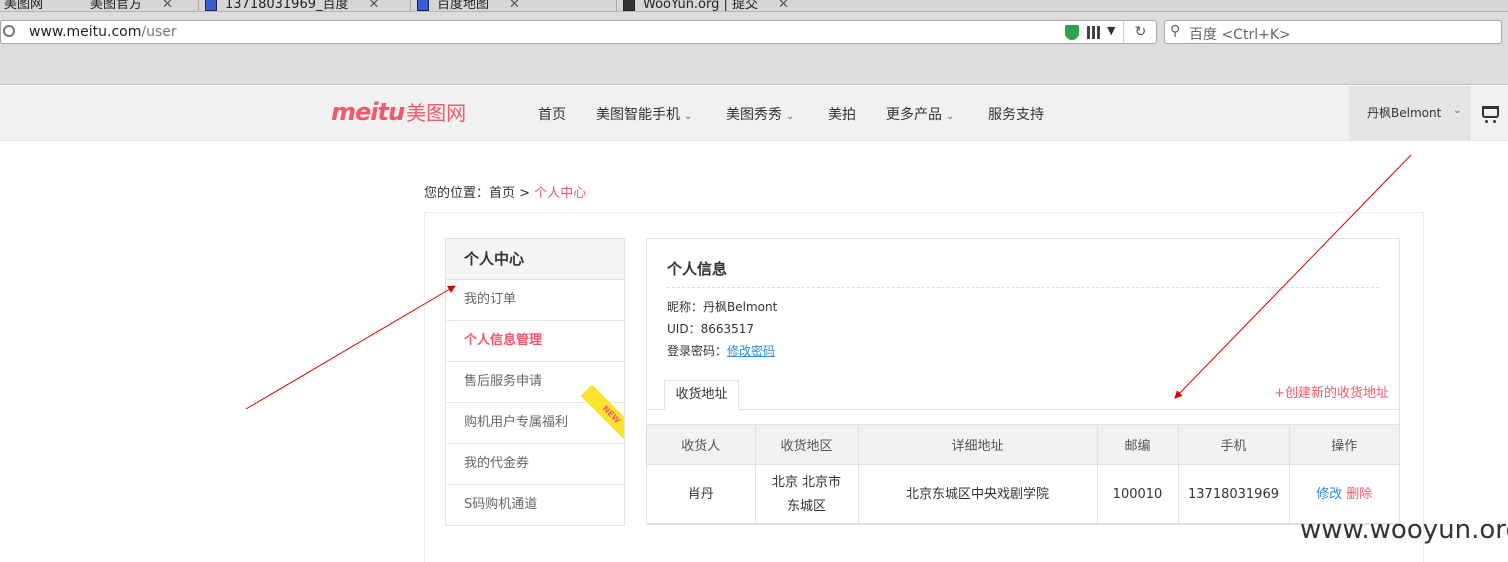 This screenshot has height=562, width=1508. Describe the element at coordinates (684, 329) in the screenshot. I see `uid-label: UID：` at that location.